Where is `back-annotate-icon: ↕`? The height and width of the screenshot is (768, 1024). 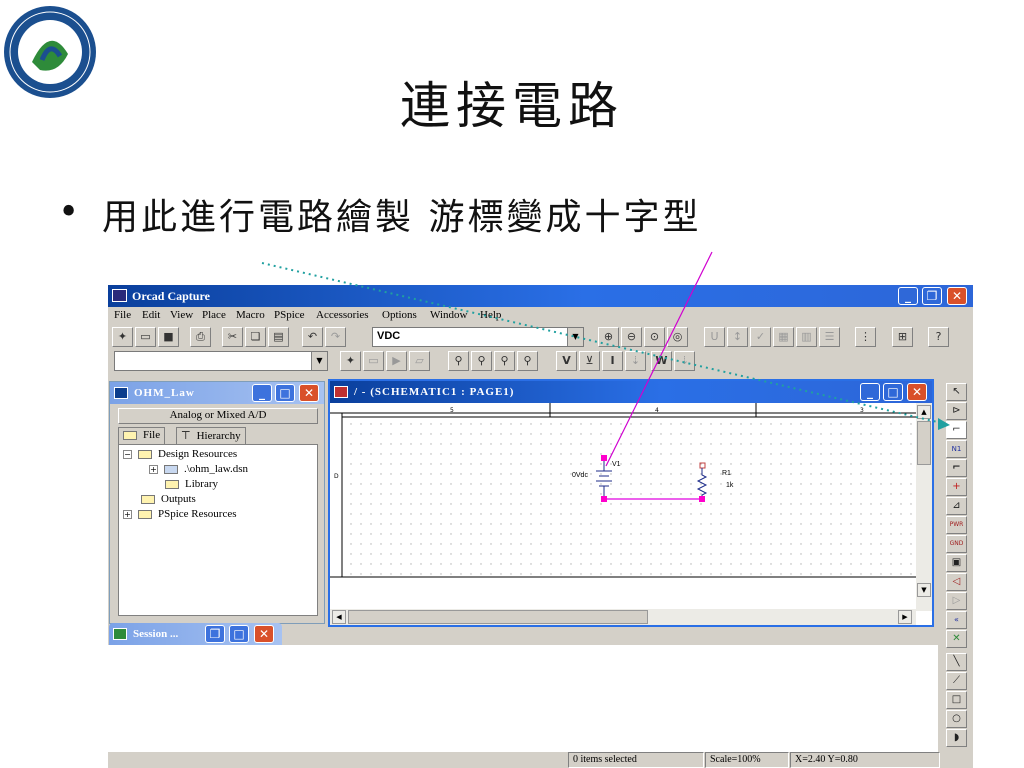
back-annotate-icon: ↕ is located at coordinates (737, 337).